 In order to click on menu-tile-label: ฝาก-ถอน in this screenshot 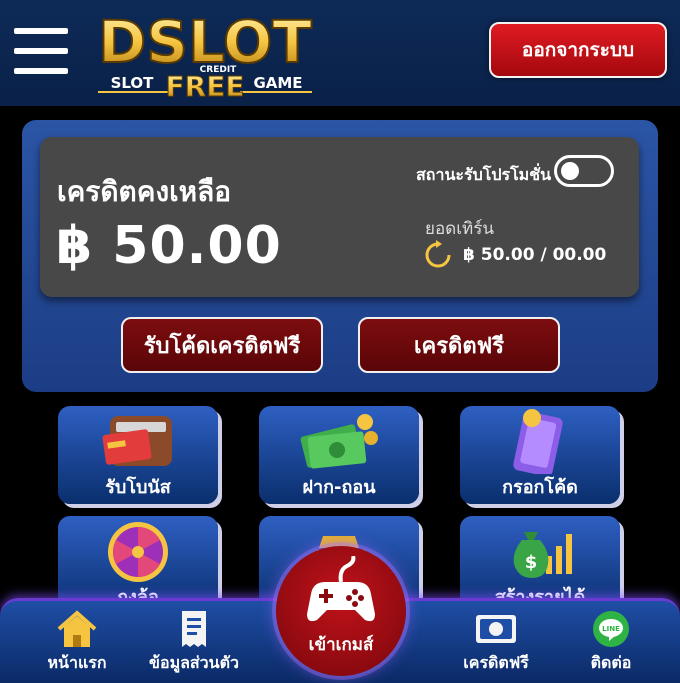, I will do `click(339, 487)`.